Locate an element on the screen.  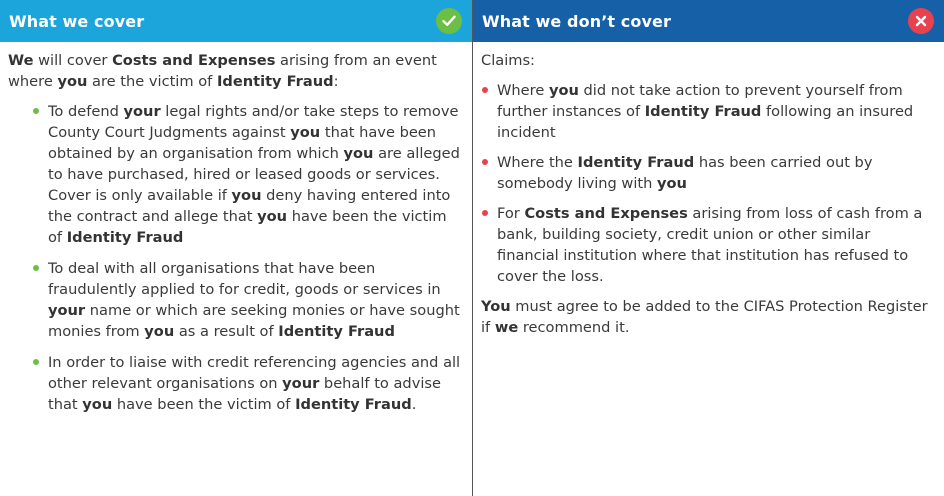
not-cover-intro: Claims: is located at coordinates (708, 60).